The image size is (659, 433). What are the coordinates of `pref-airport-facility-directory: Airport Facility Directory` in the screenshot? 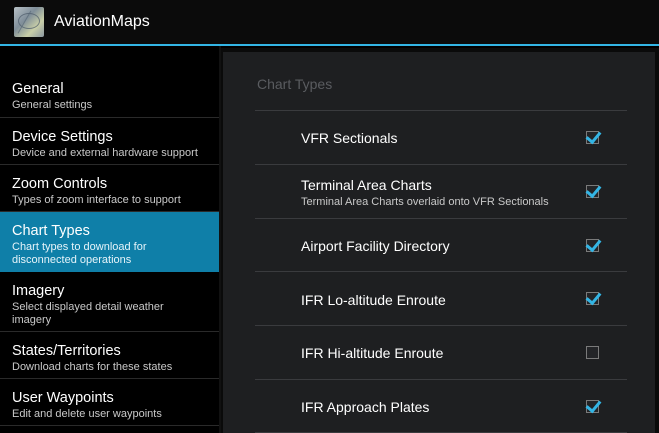 It's located at (441, 245).